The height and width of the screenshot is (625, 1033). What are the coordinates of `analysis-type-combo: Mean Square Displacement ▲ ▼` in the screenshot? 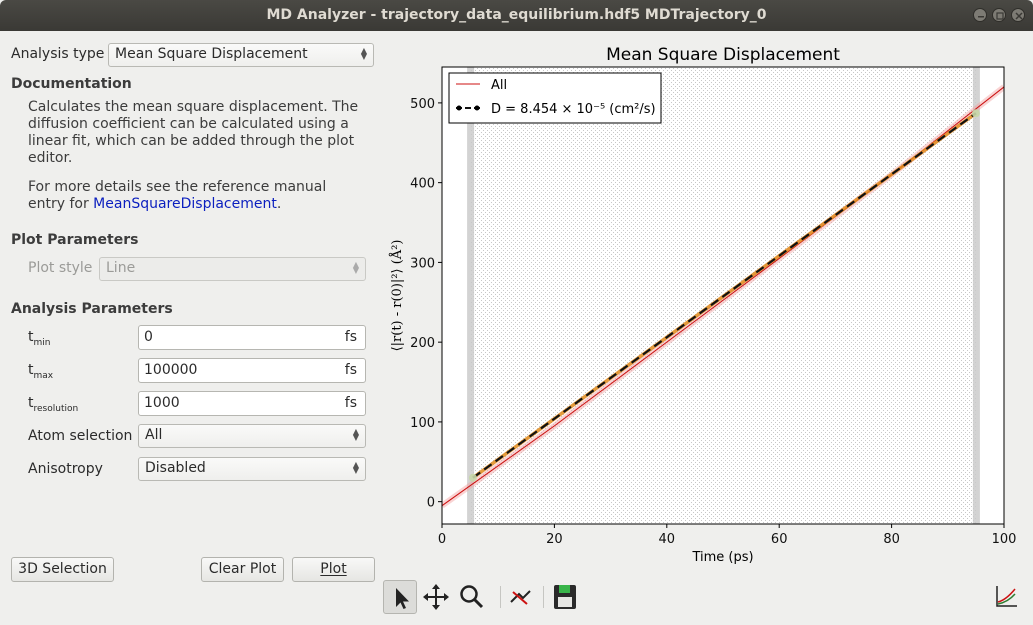 It's located at (241, 55).